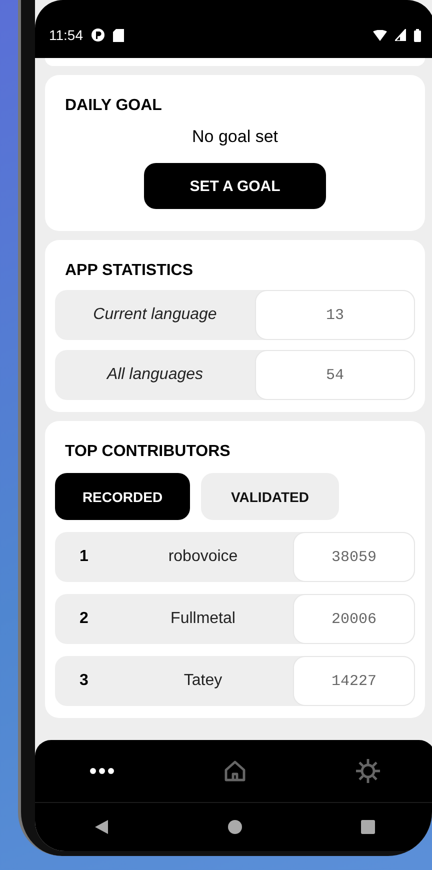 This screenshot has width=432, height=870. What do you see at coordinates (335, 315) in the screenshot?
I see `stat-value: 13` at bounding box center [335, 315].